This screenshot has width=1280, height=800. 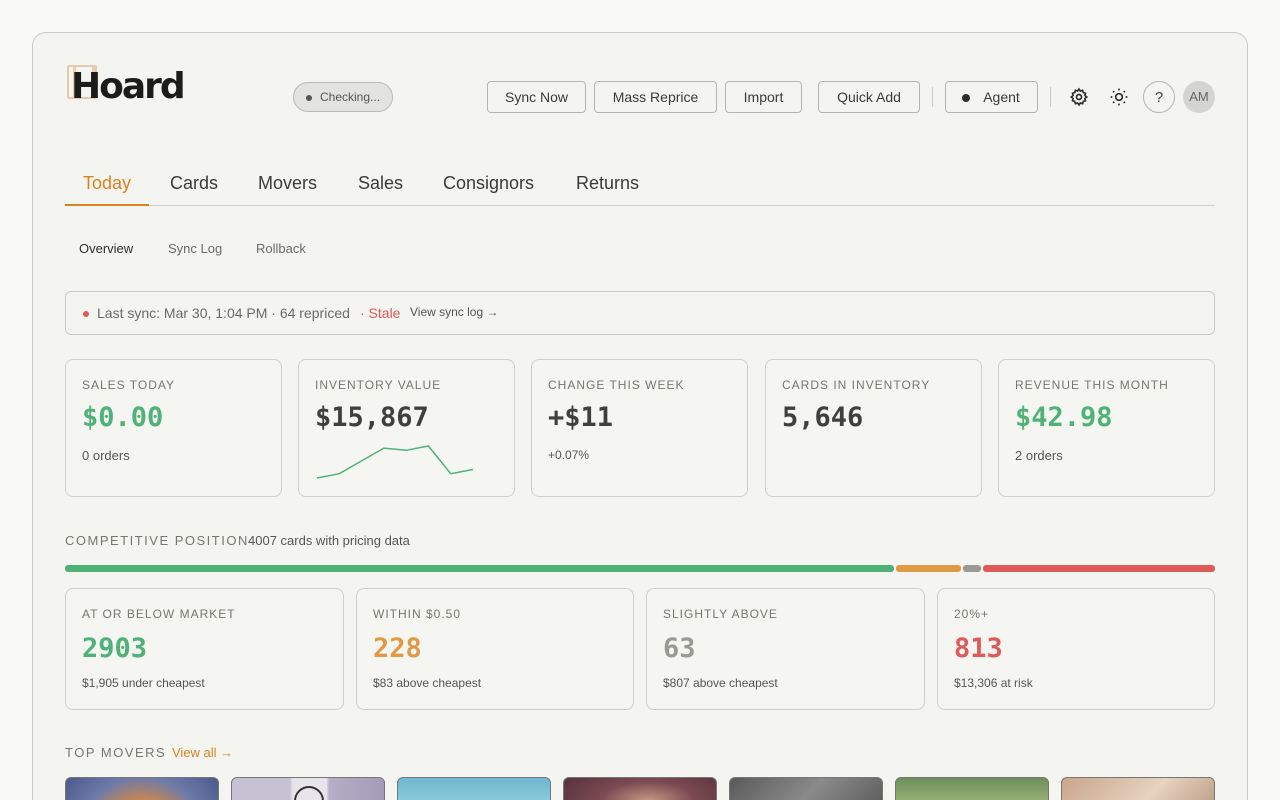 What do you see at coordinates (616, 385) in the screenshot?
I see `kpi-label: CHANGE THIS WEEK` at bounding box center [616, 385].